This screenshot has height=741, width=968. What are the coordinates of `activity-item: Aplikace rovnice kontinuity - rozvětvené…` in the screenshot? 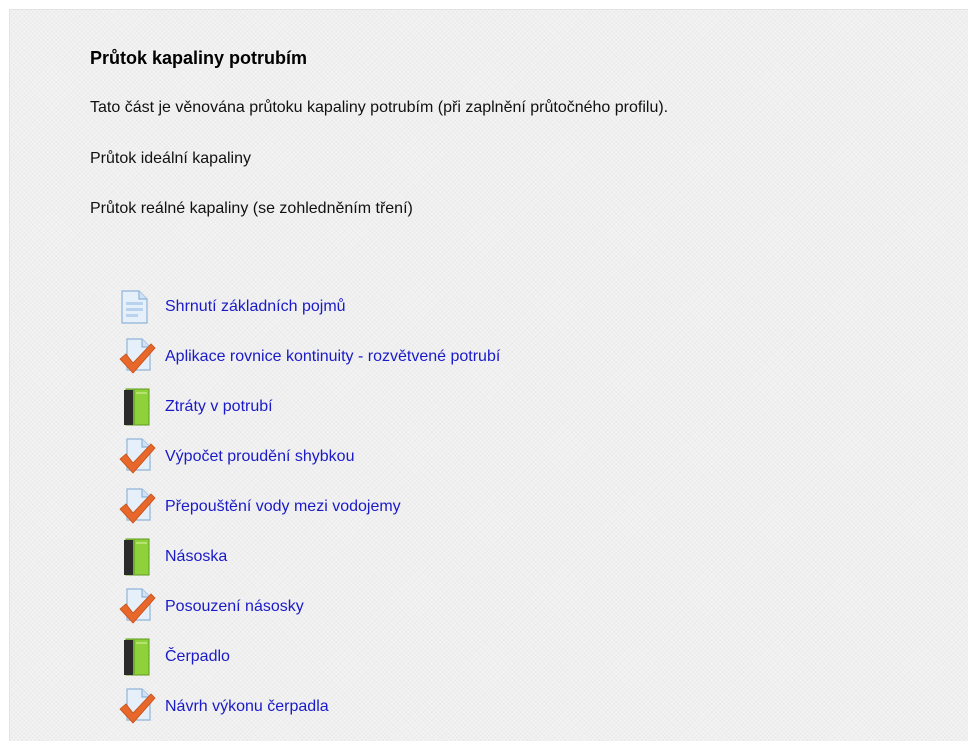 It's located at (309, 357).